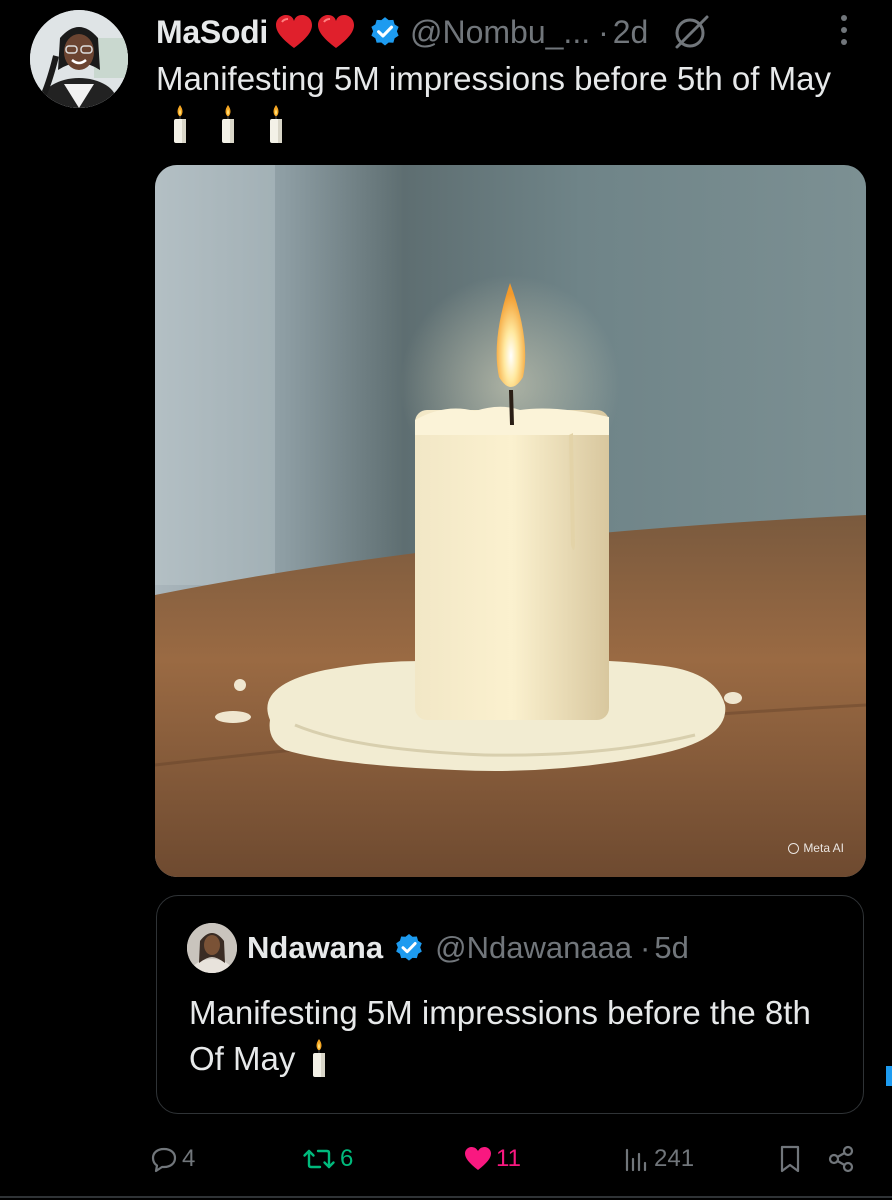 The height and width of the screenshot is (1200, 892). What do you see at coordinates (636, 1160) in the screenshot?
I see `views-icon` at bounding box center [636, 1160].